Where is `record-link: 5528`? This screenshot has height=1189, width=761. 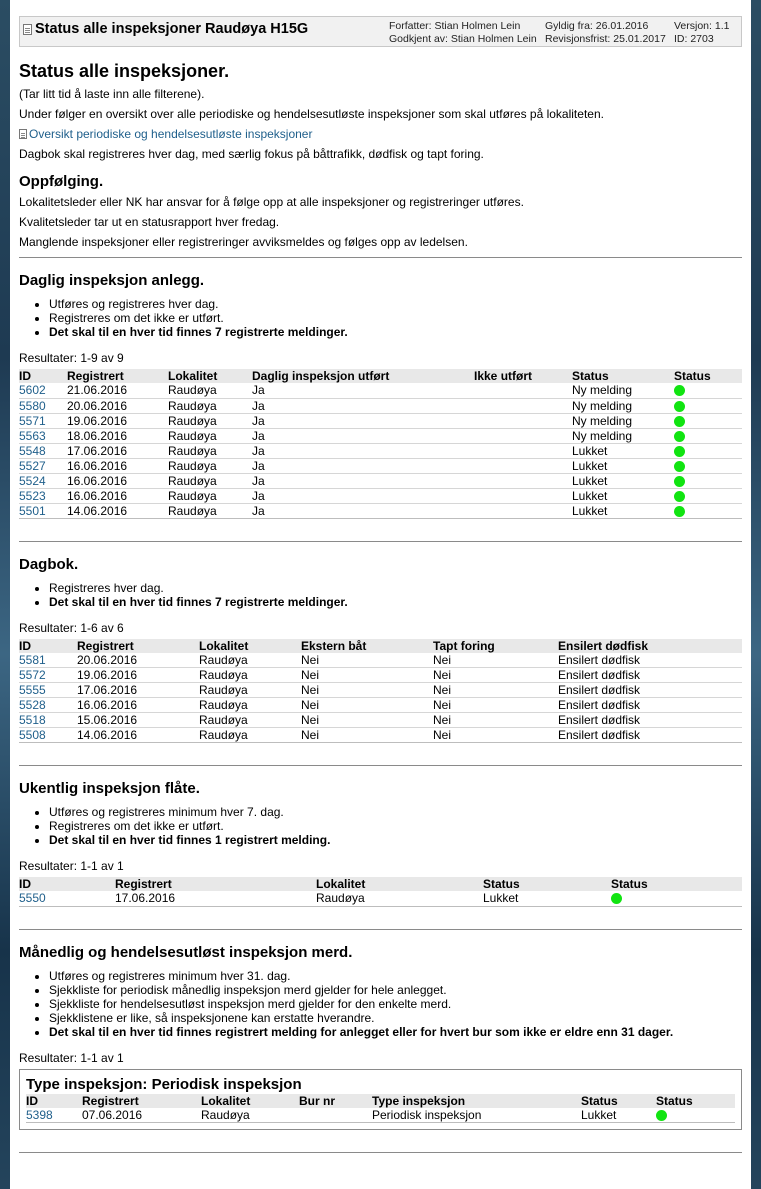 record-link: 5528 is located at coordinates (32, 705).